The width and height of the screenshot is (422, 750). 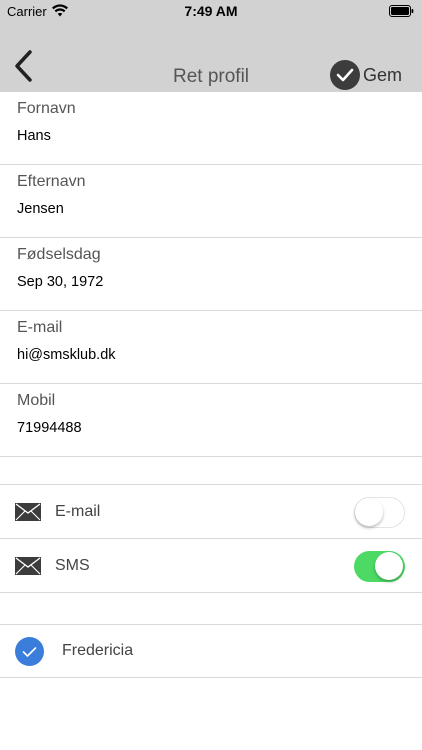 I want to click on clock: 7:49 AM, so click(x=211, y=11).